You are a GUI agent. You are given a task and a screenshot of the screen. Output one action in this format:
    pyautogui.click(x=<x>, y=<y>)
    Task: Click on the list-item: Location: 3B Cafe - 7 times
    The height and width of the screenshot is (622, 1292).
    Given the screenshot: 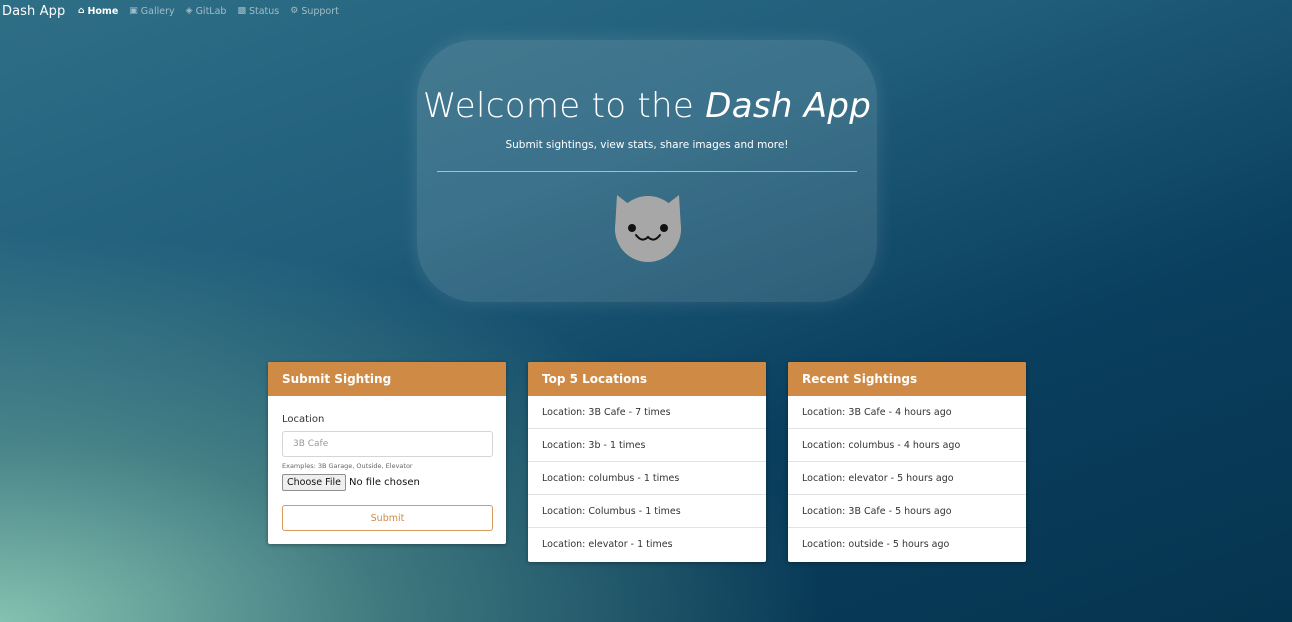 What is the action you would take?
    pyautogui.click(x=647, y=412)
    